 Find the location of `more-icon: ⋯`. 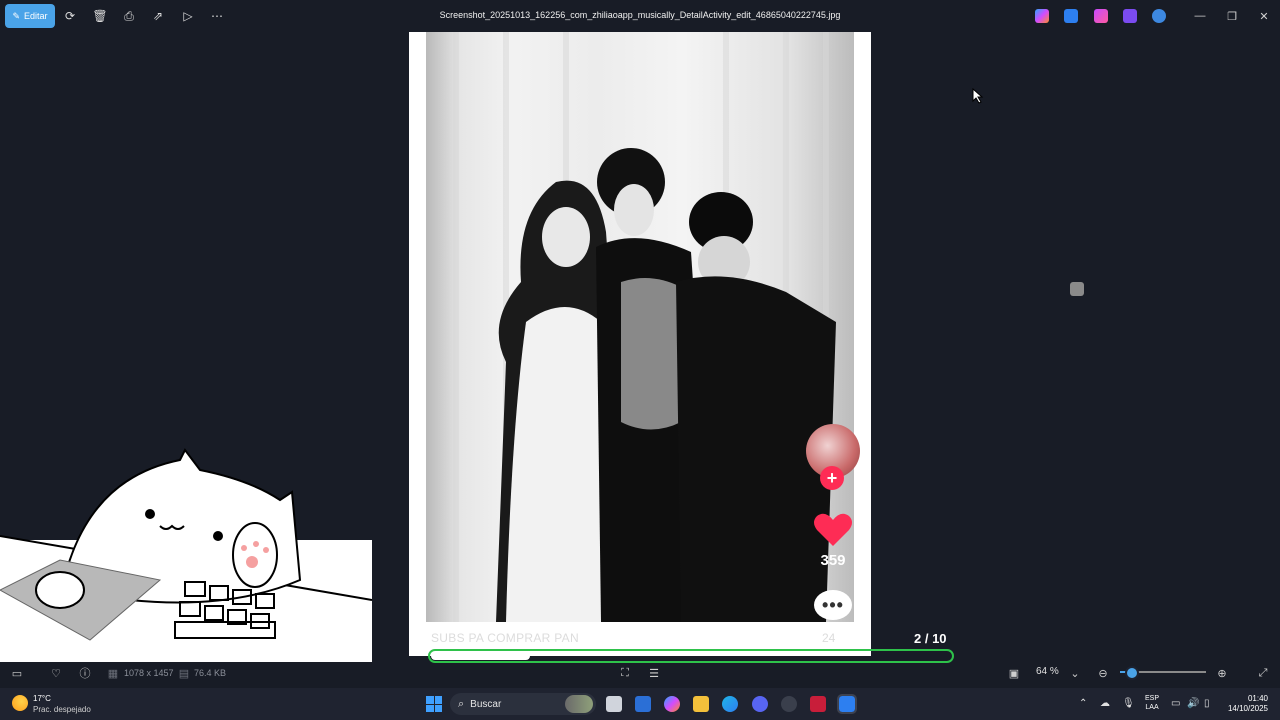

more-icon: ⋯ is located at coordinates (217, 16).